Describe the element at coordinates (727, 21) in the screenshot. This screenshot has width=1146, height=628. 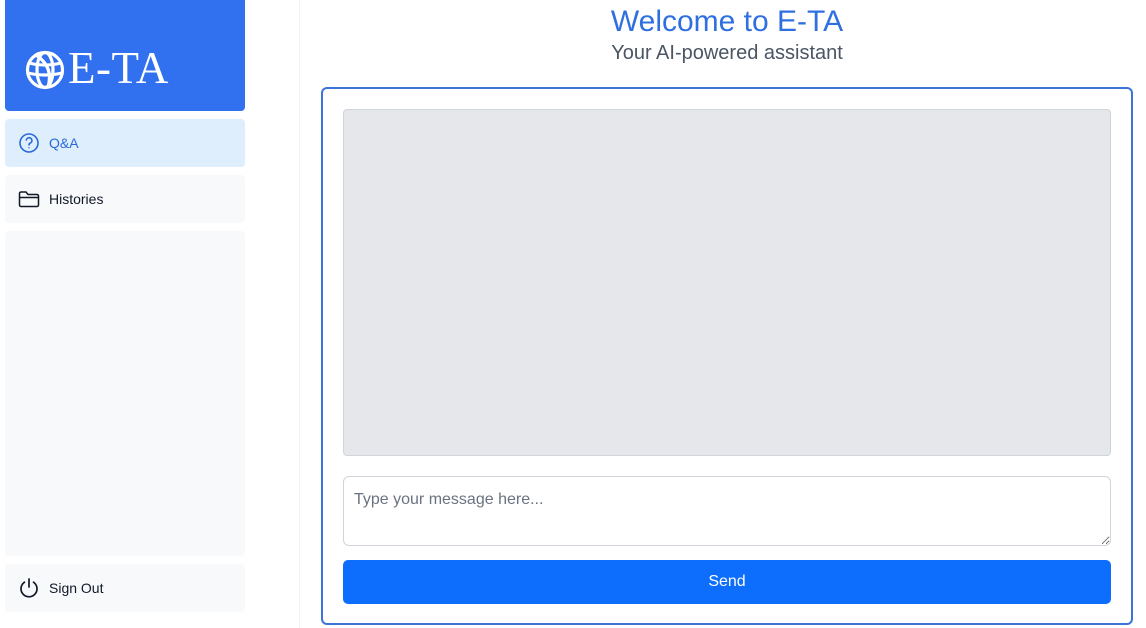
I see `page-title: Welcome to E-TA` at that location.